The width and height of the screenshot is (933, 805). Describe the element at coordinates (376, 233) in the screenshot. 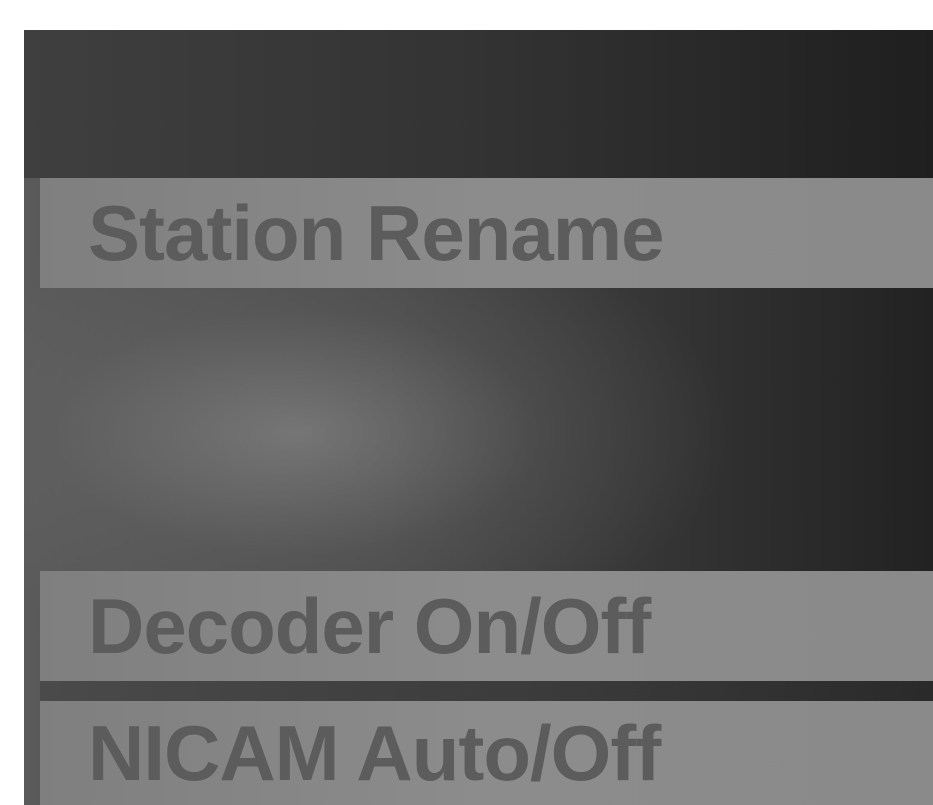

I see `menu-item-label: Station Rename` at that location.